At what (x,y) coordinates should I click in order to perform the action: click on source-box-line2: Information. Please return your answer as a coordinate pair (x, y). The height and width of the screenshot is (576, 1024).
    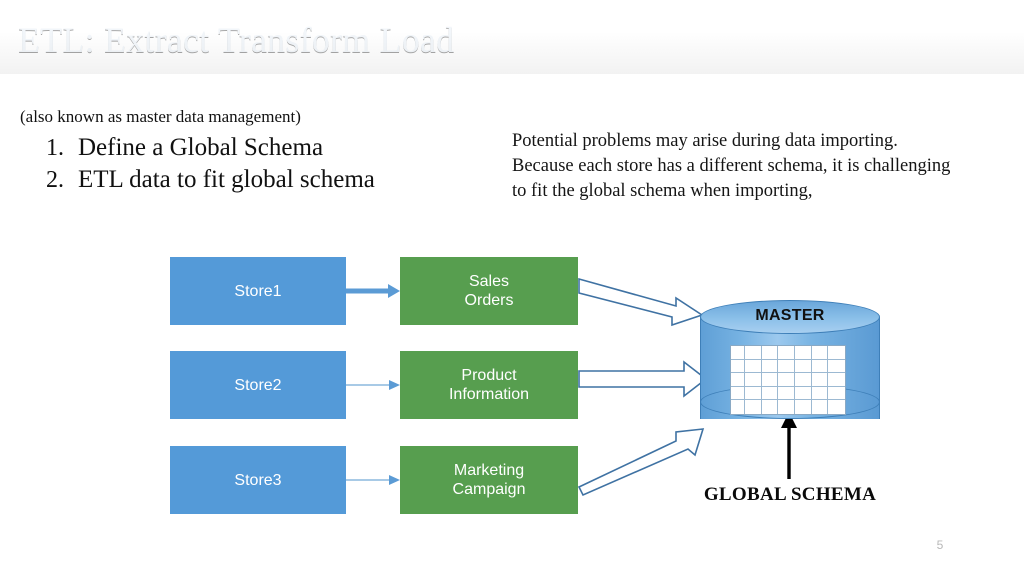
    Looking at the image, I should click on (489, 394).